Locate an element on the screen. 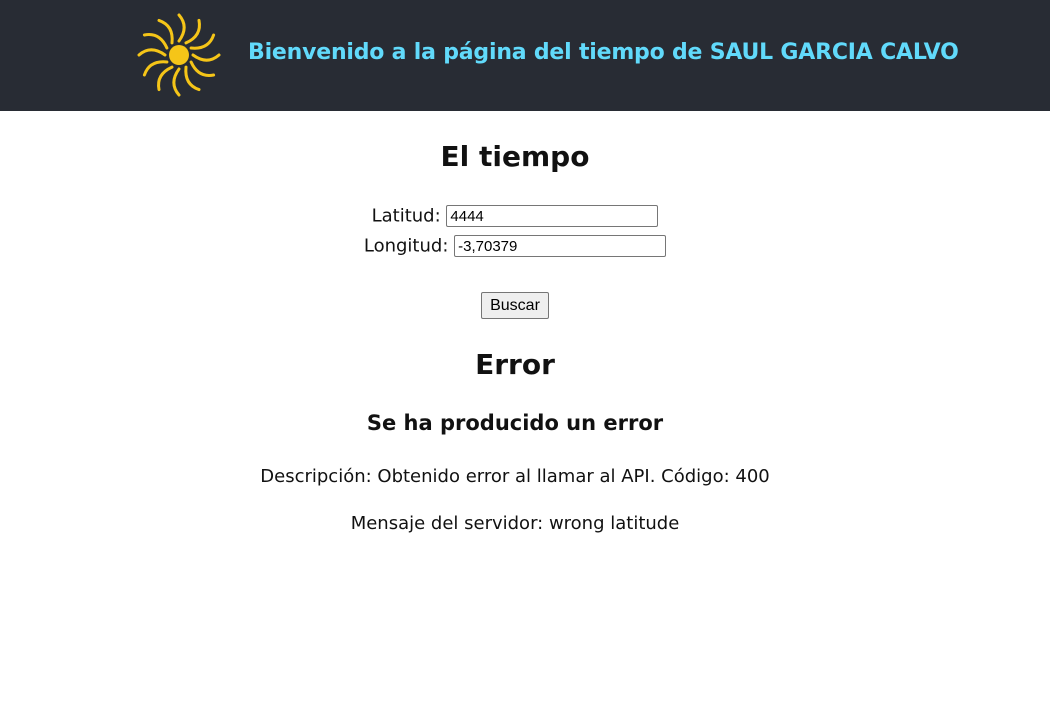 The image size is (1050, 711). search-button-container: Buscar is located at coordinates (515, 305).